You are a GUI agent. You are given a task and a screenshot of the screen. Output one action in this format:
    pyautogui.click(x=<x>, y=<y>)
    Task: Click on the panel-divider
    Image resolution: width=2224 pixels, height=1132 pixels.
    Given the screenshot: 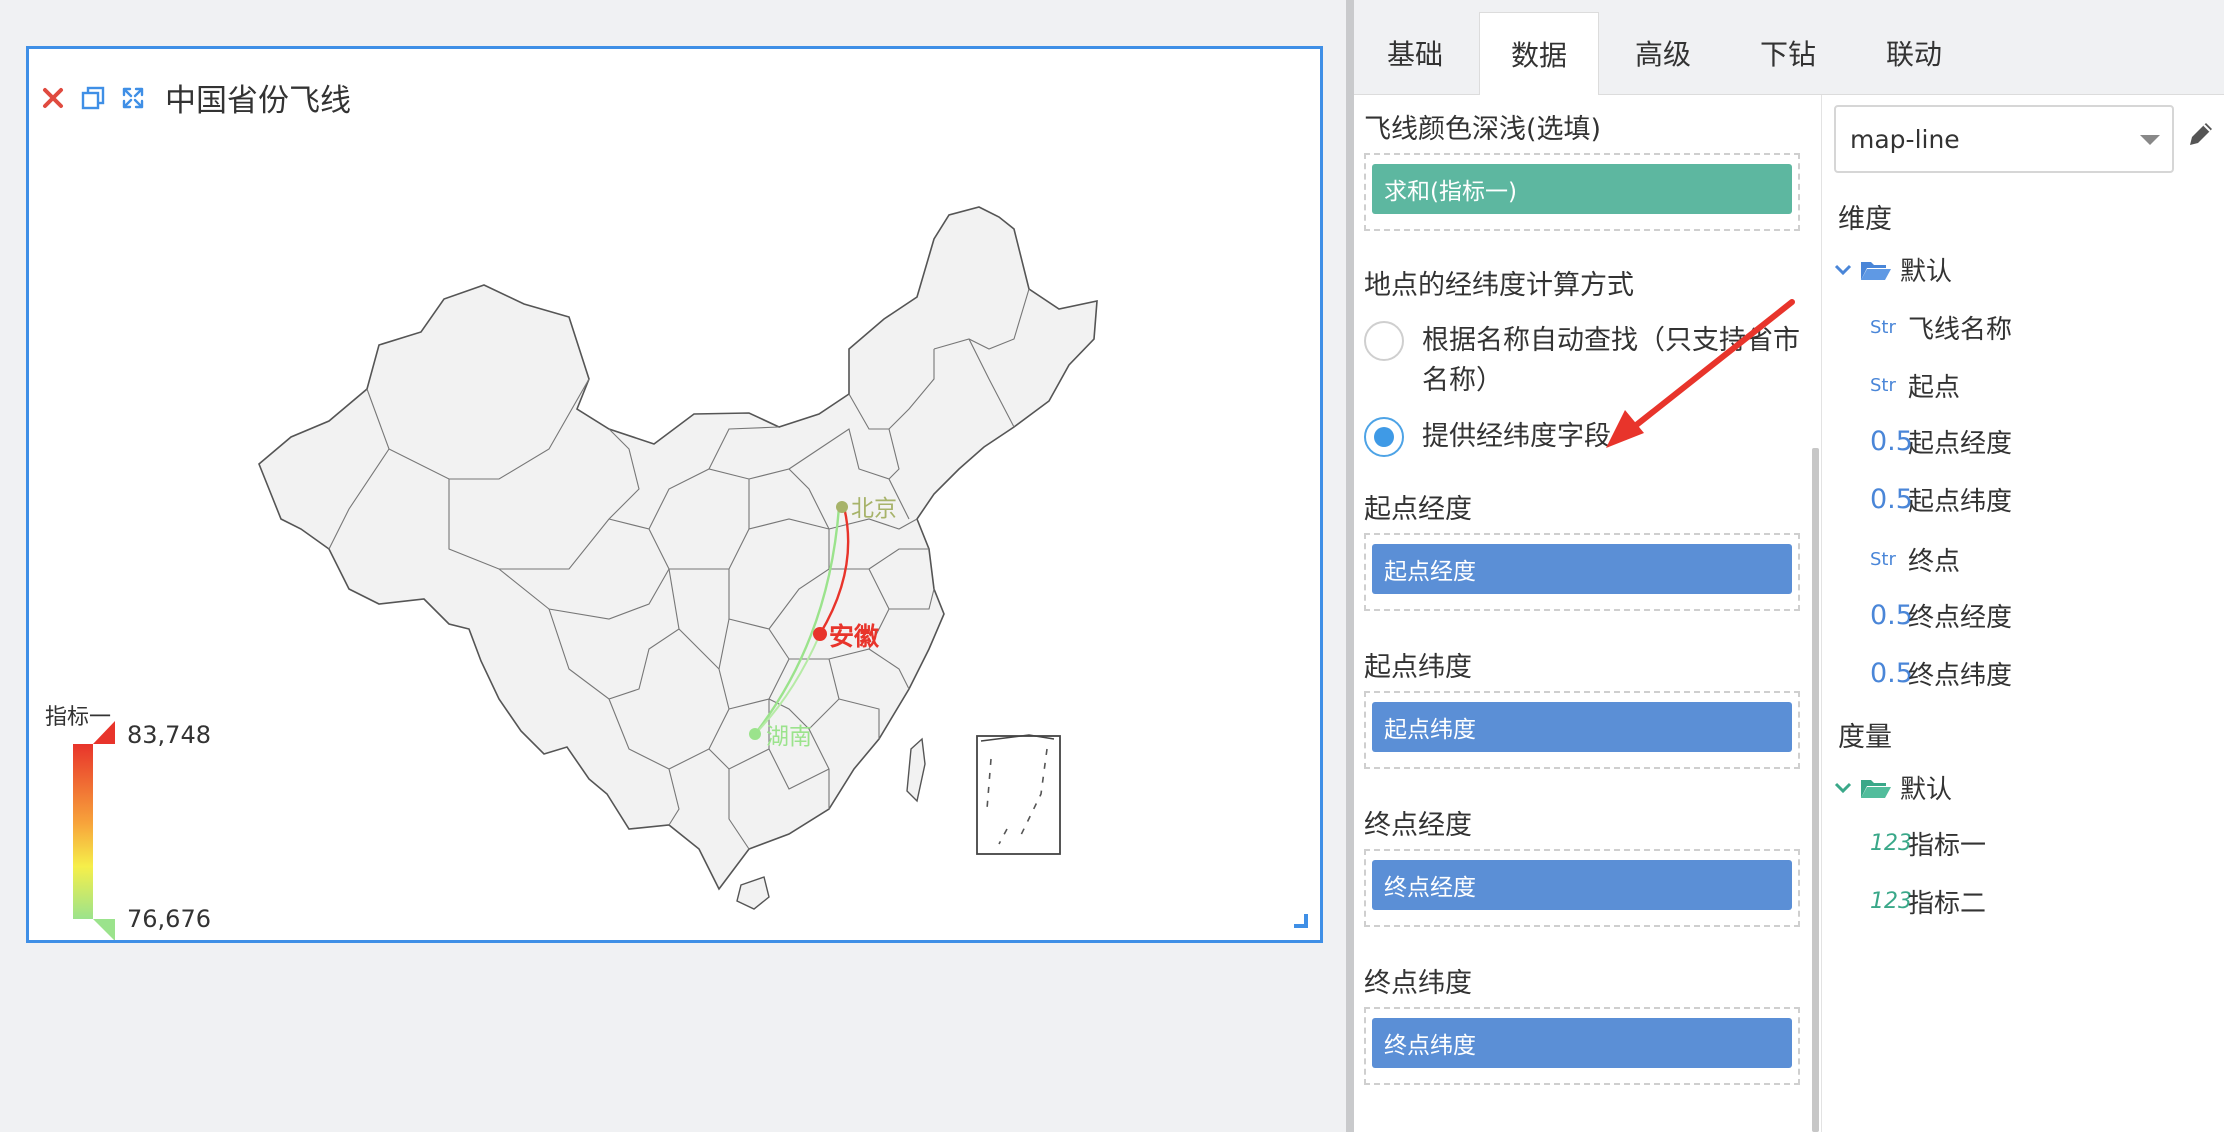 What is the action you would take?
    pyautogui.click(x=1350, y=566)
    